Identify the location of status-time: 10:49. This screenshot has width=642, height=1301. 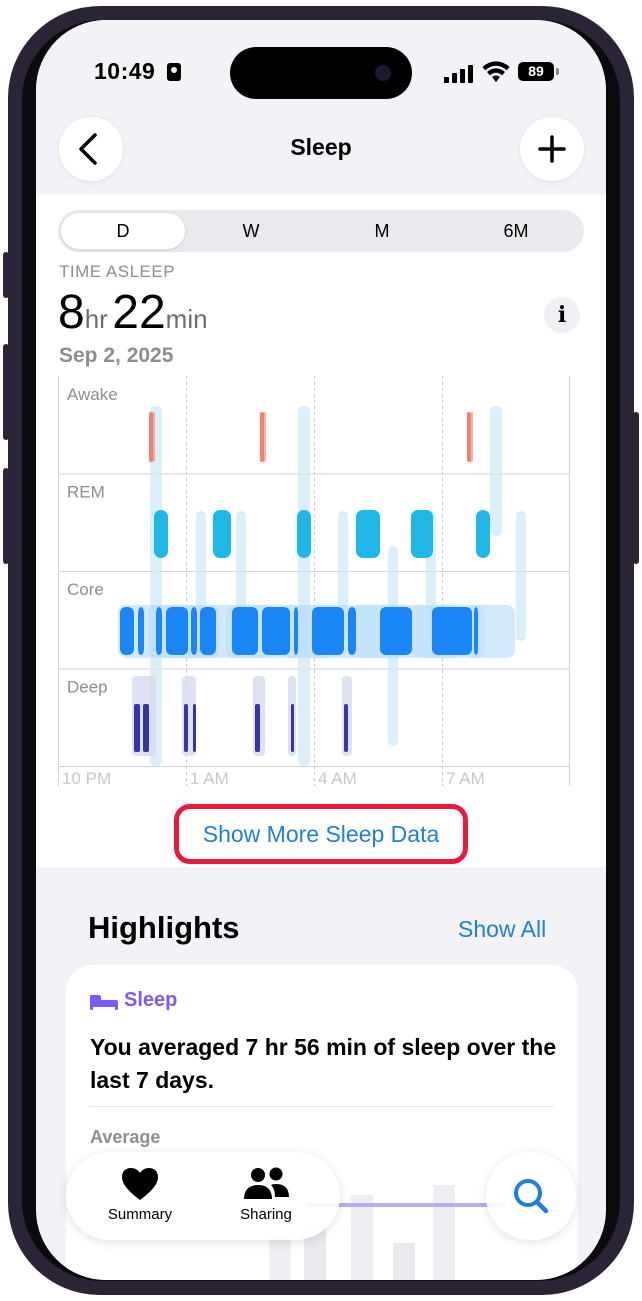
(125, 71).